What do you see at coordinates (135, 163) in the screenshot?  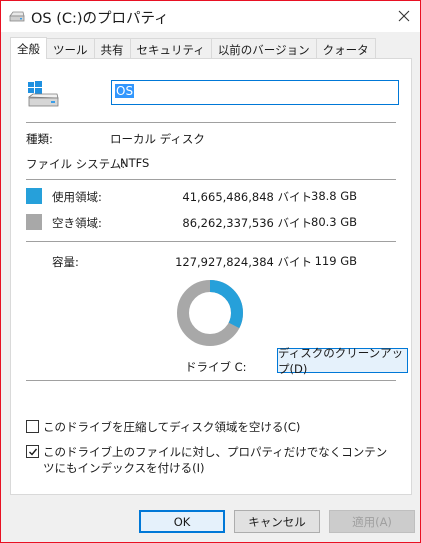 I see `filesystem-value: NTFS` at bounding box center [135, 163].